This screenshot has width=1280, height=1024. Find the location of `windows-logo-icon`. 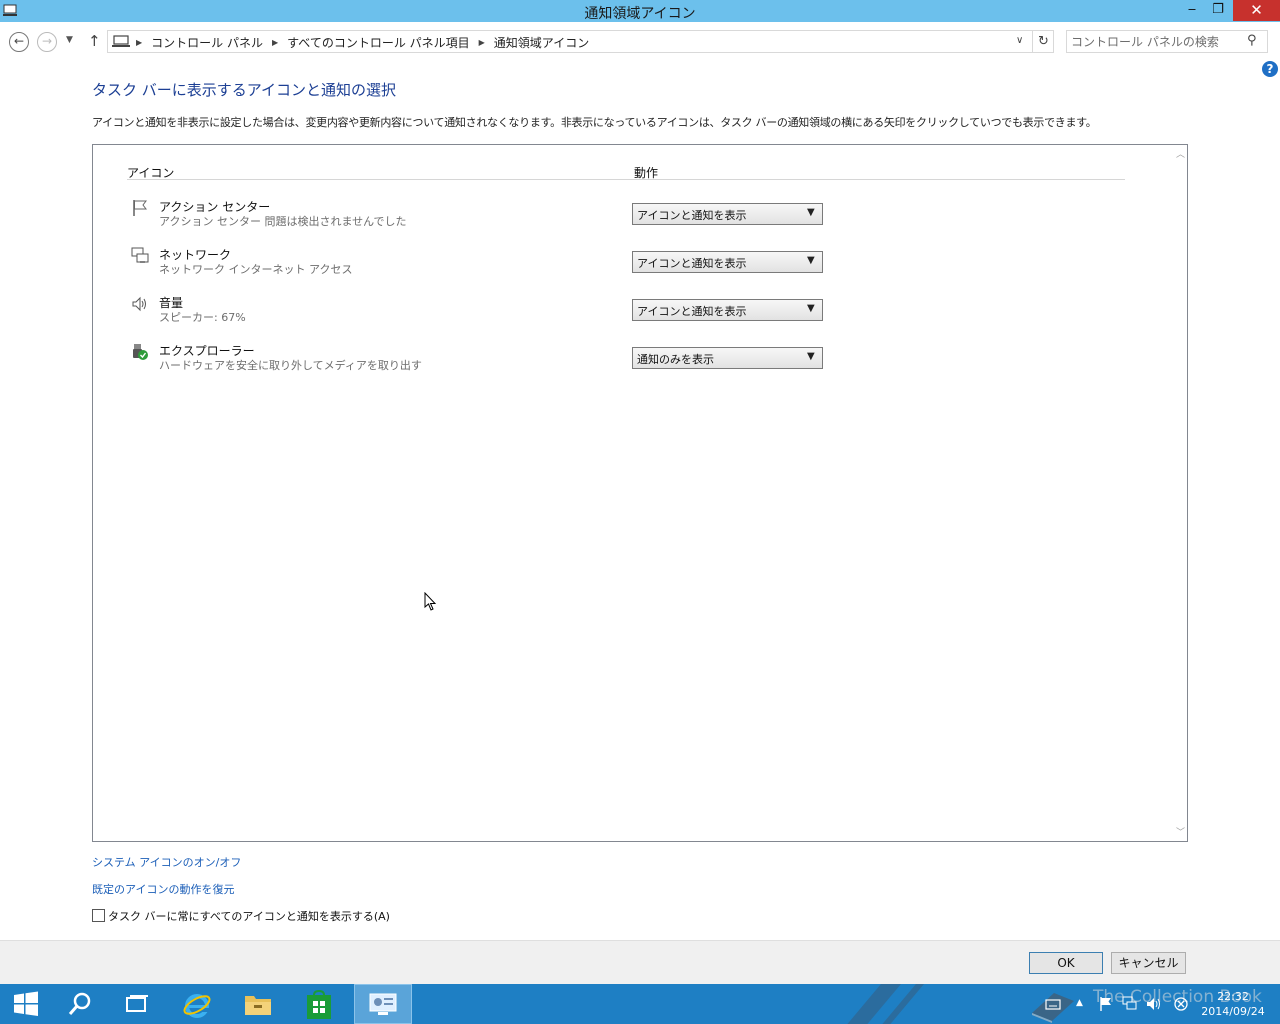

windows-logo-icon is located at coordinates (26, 1003).